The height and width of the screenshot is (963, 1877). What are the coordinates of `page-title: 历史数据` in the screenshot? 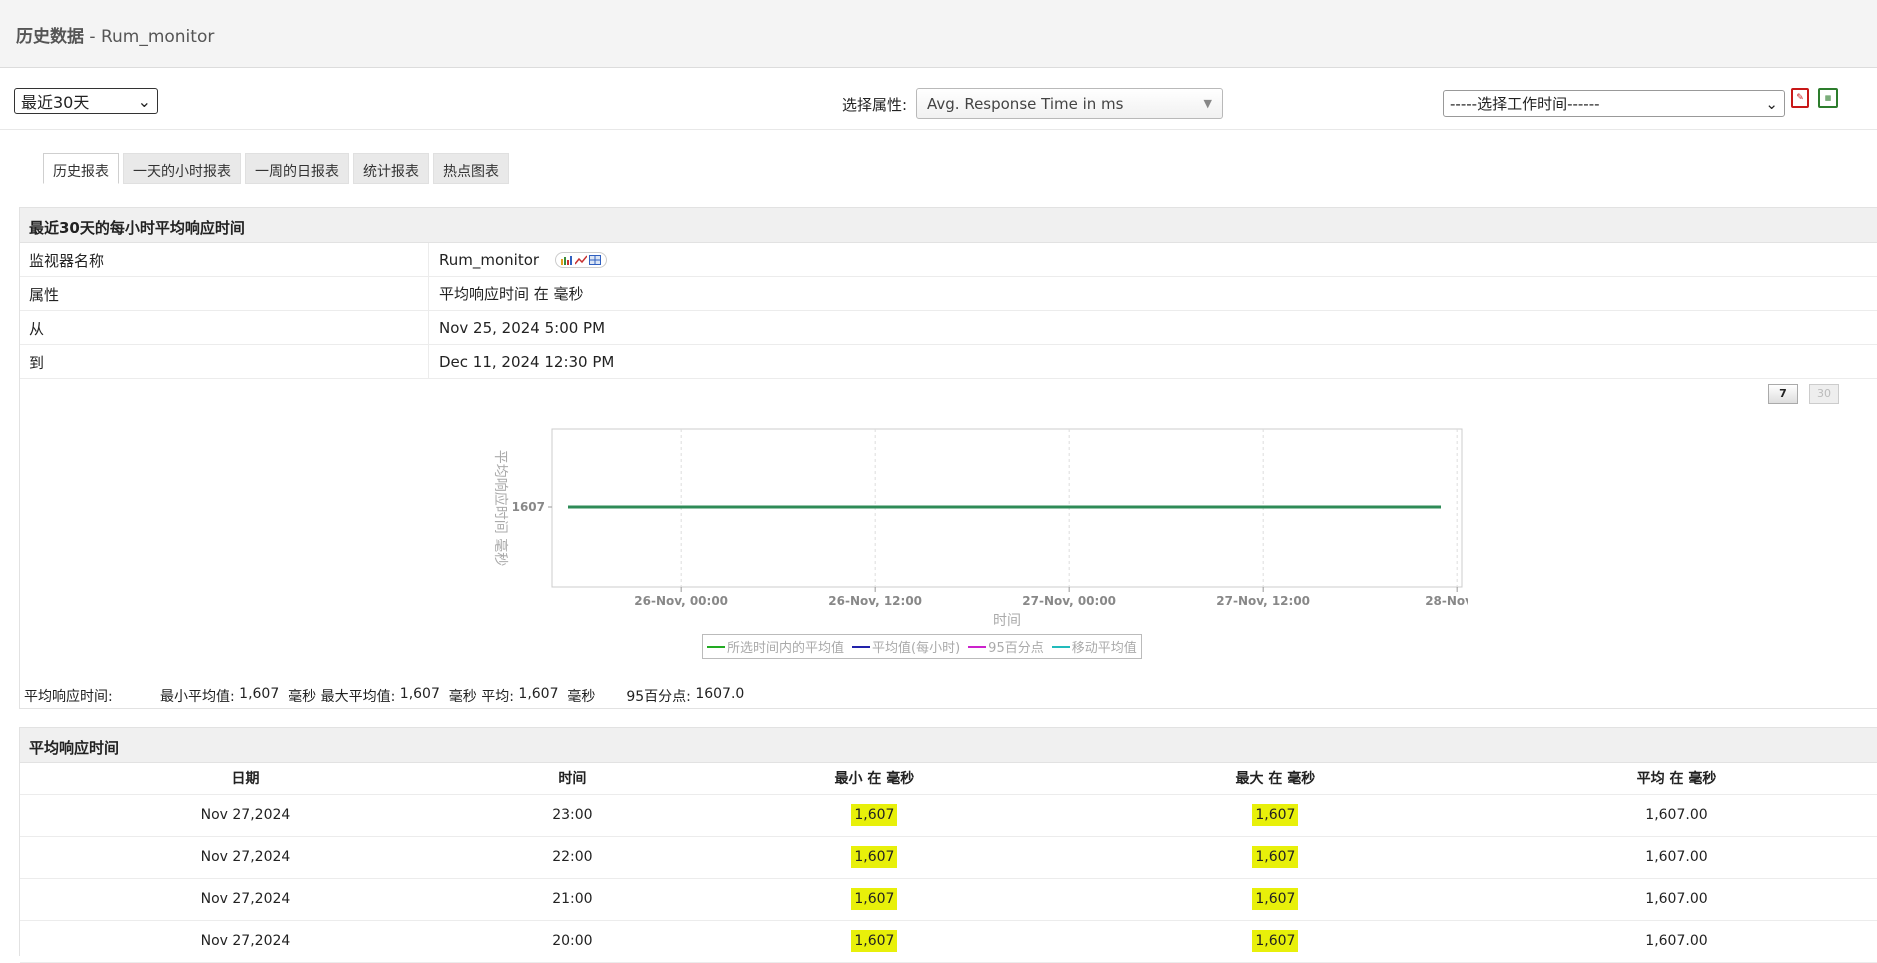 It's located at (50, 37).